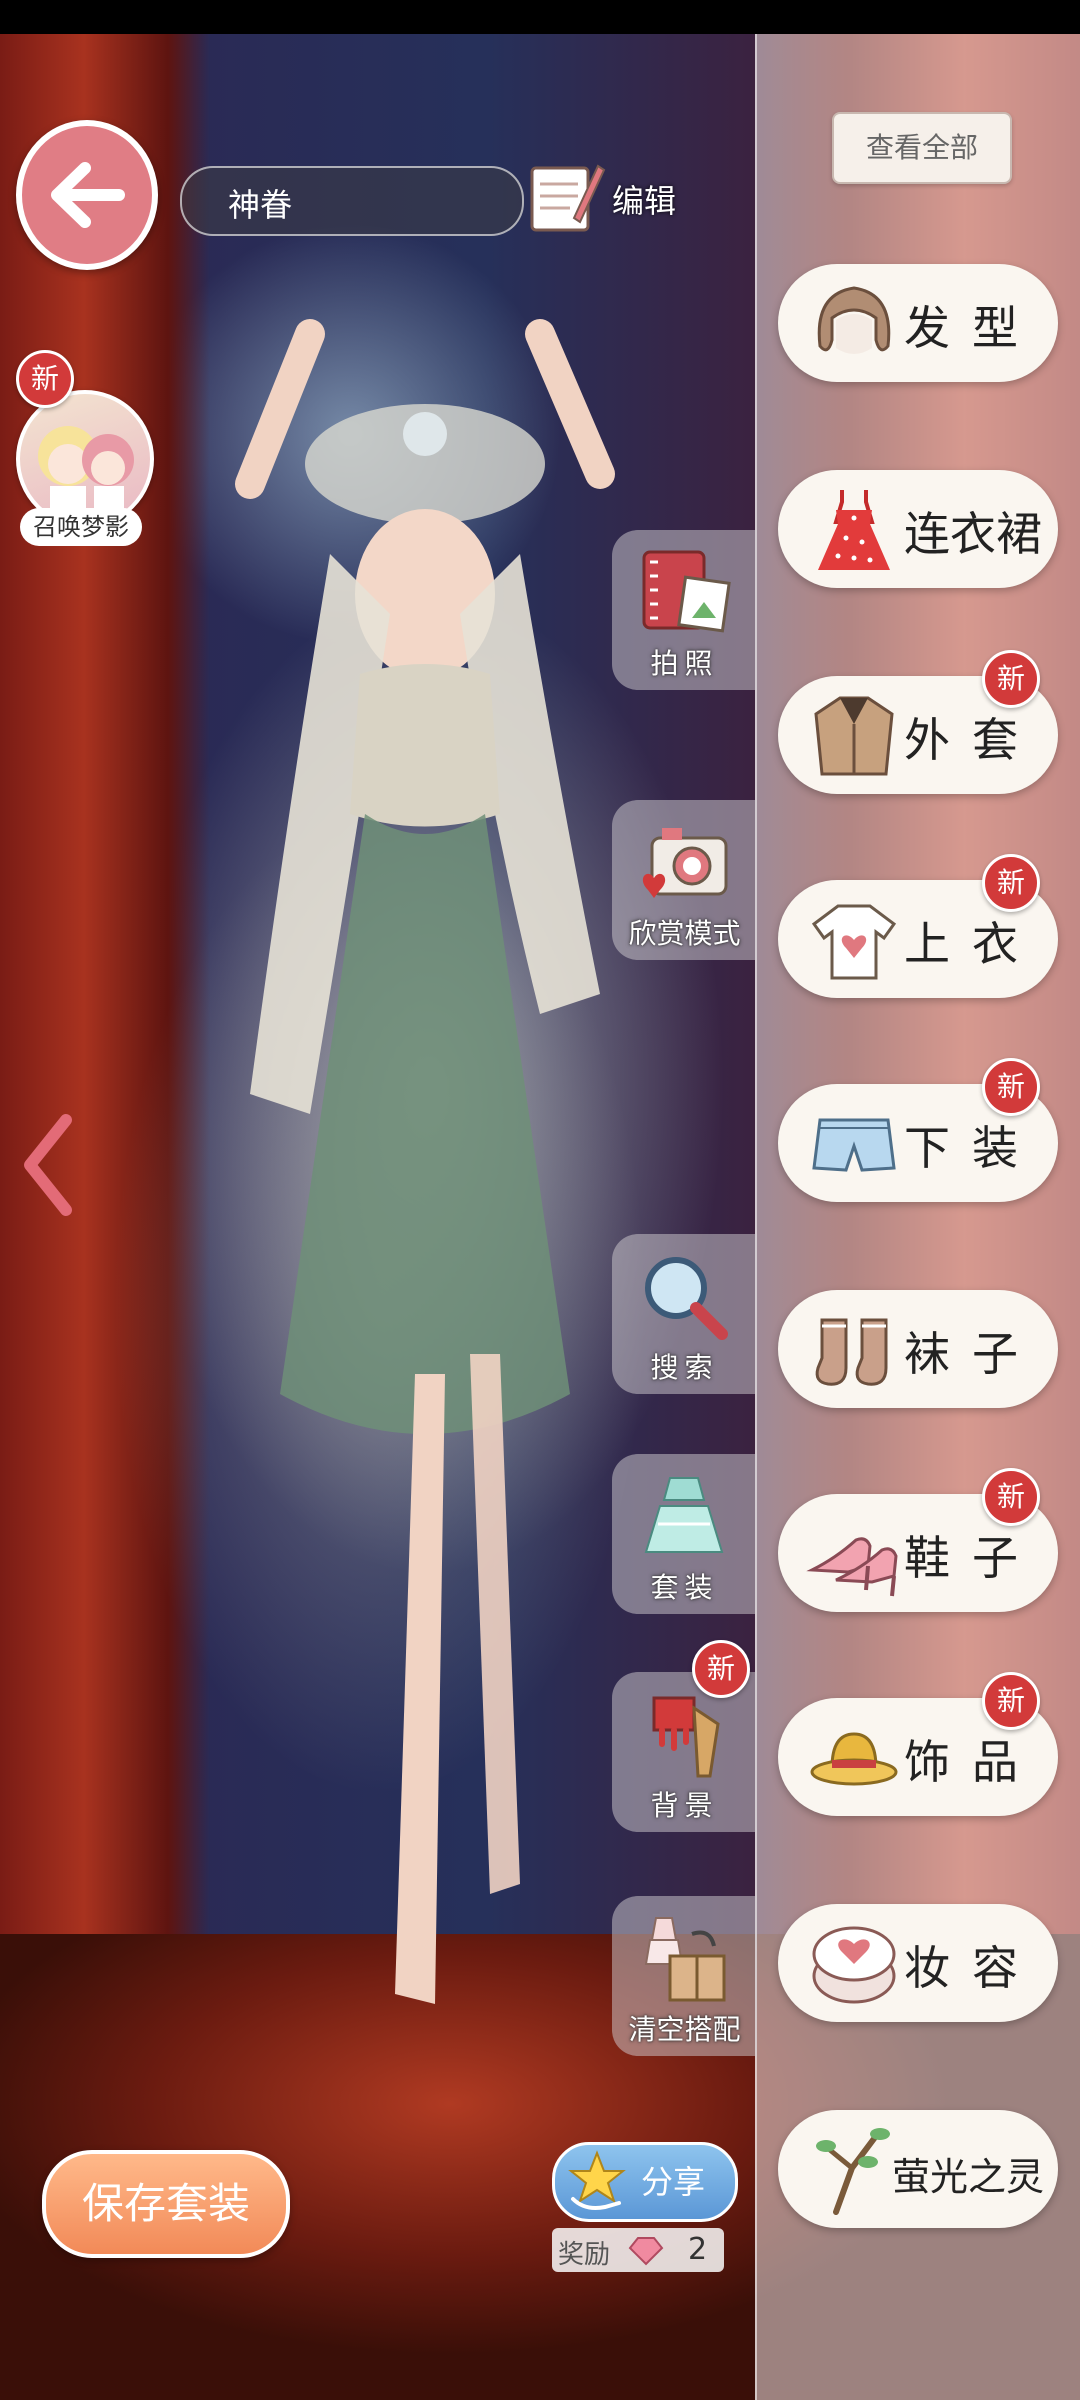 The height and width of the screenshot is (2400, 1080). I want to click on chibi-characters-icon, so click(86, 471).